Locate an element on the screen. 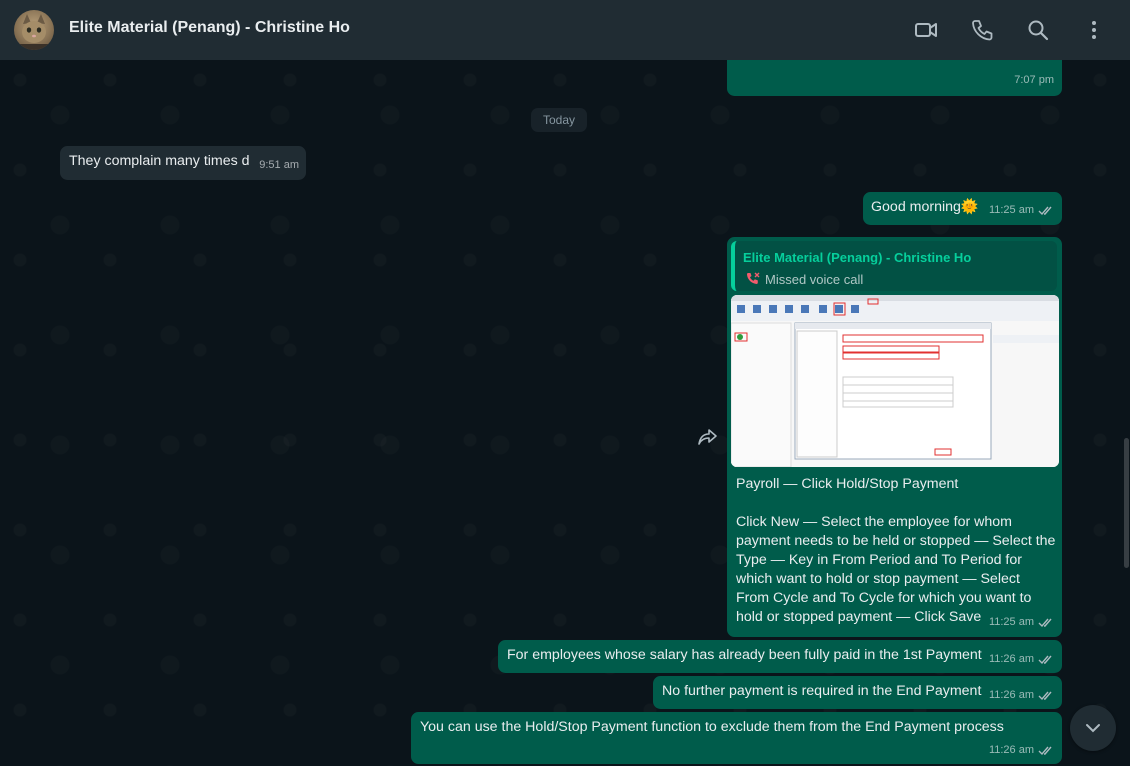  voice-call-icon is located at coordinates (982, 30).